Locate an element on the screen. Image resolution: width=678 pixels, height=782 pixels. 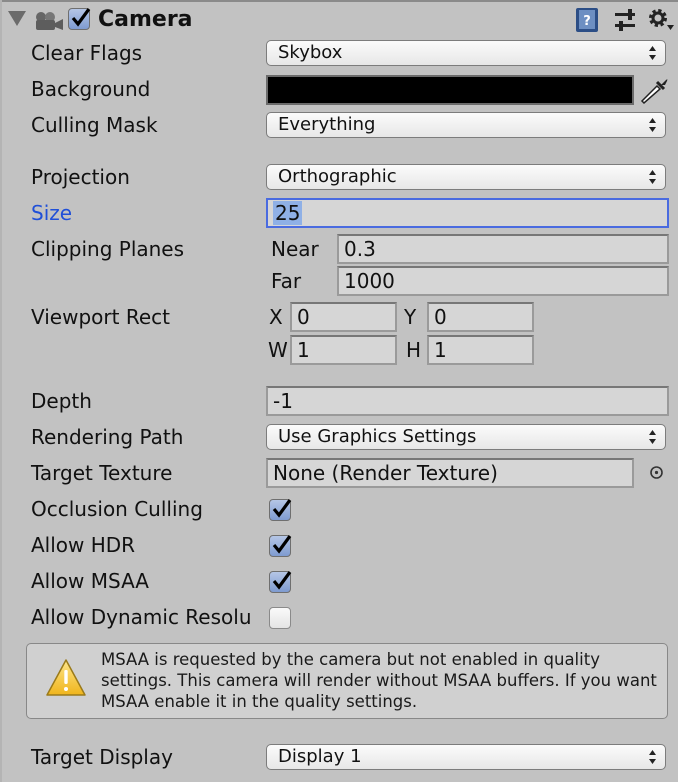
top-border is located at coordinates (339, 1).